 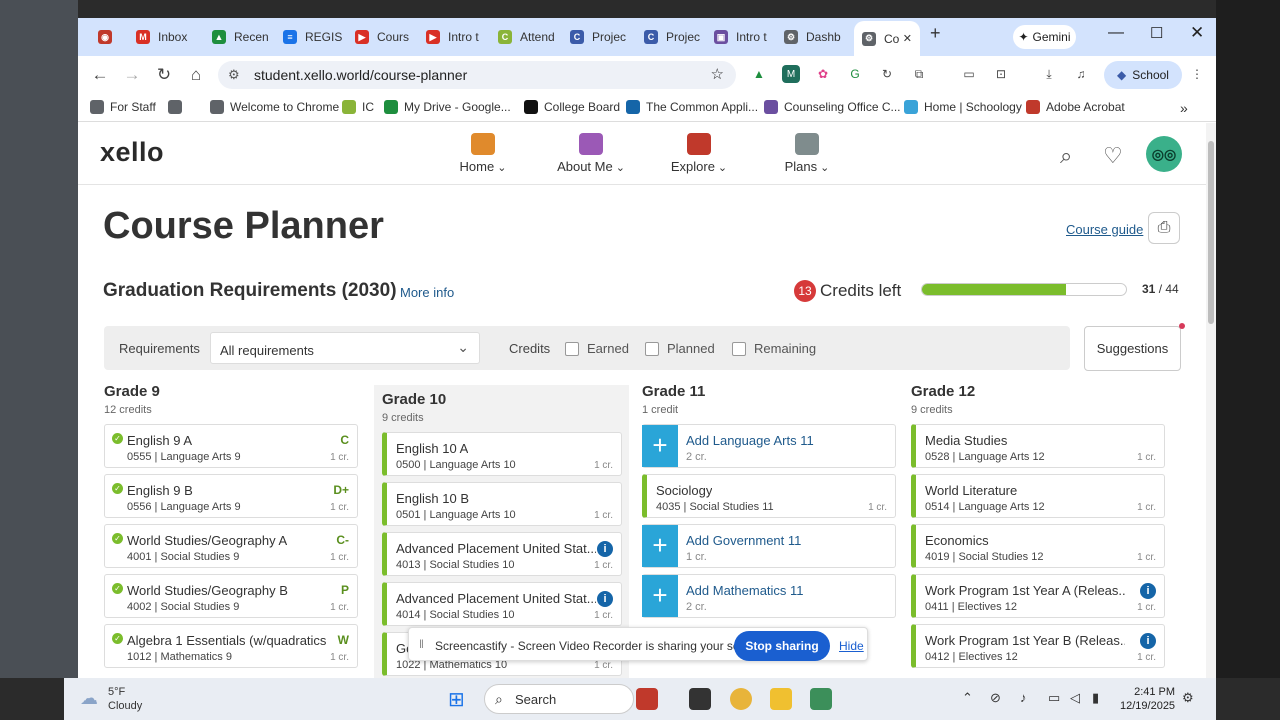 I want to click on requirements-select: All requirements ⌄, so click(x=345, y=348).